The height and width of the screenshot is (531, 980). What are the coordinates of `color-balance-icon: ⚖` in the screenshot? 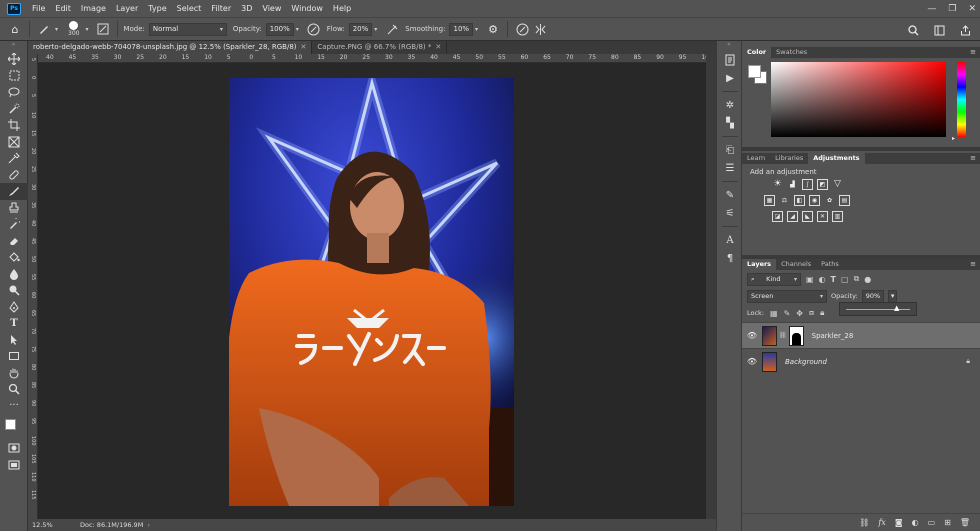 It's located at (784, 200).